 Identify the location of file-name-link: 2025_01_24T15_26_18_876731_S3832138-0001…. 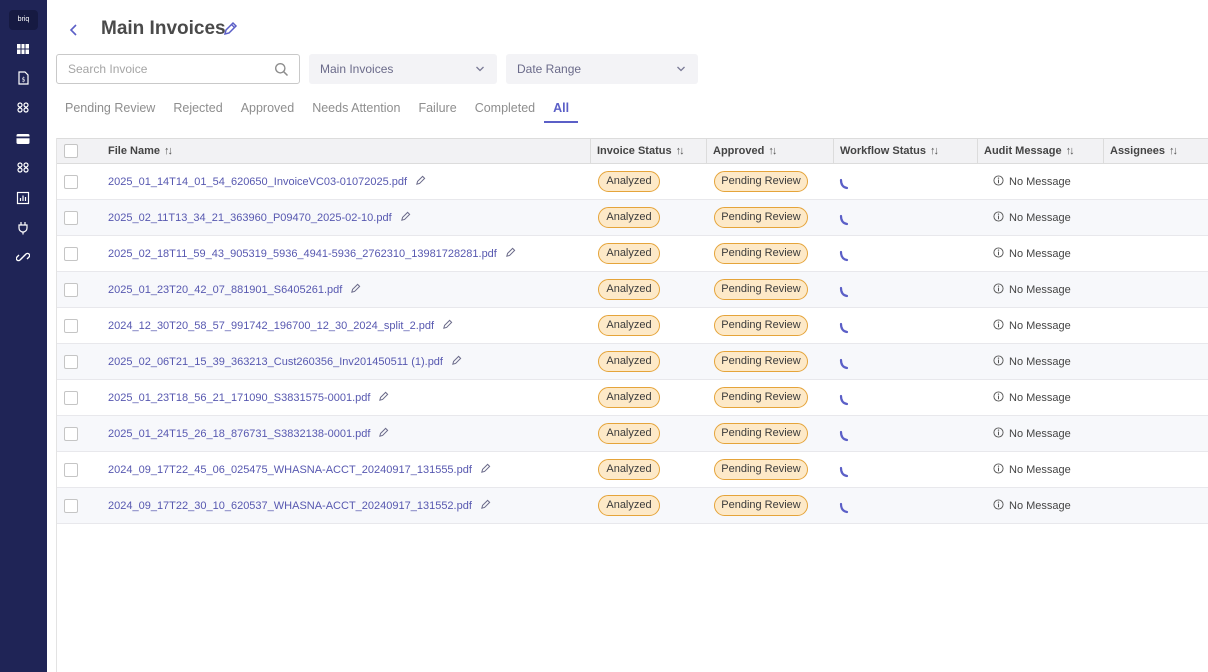
(239, 434).